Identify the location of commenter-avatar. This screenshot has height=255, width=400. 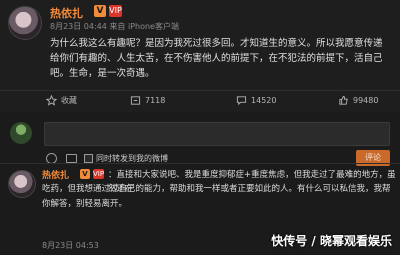
(22, 184).